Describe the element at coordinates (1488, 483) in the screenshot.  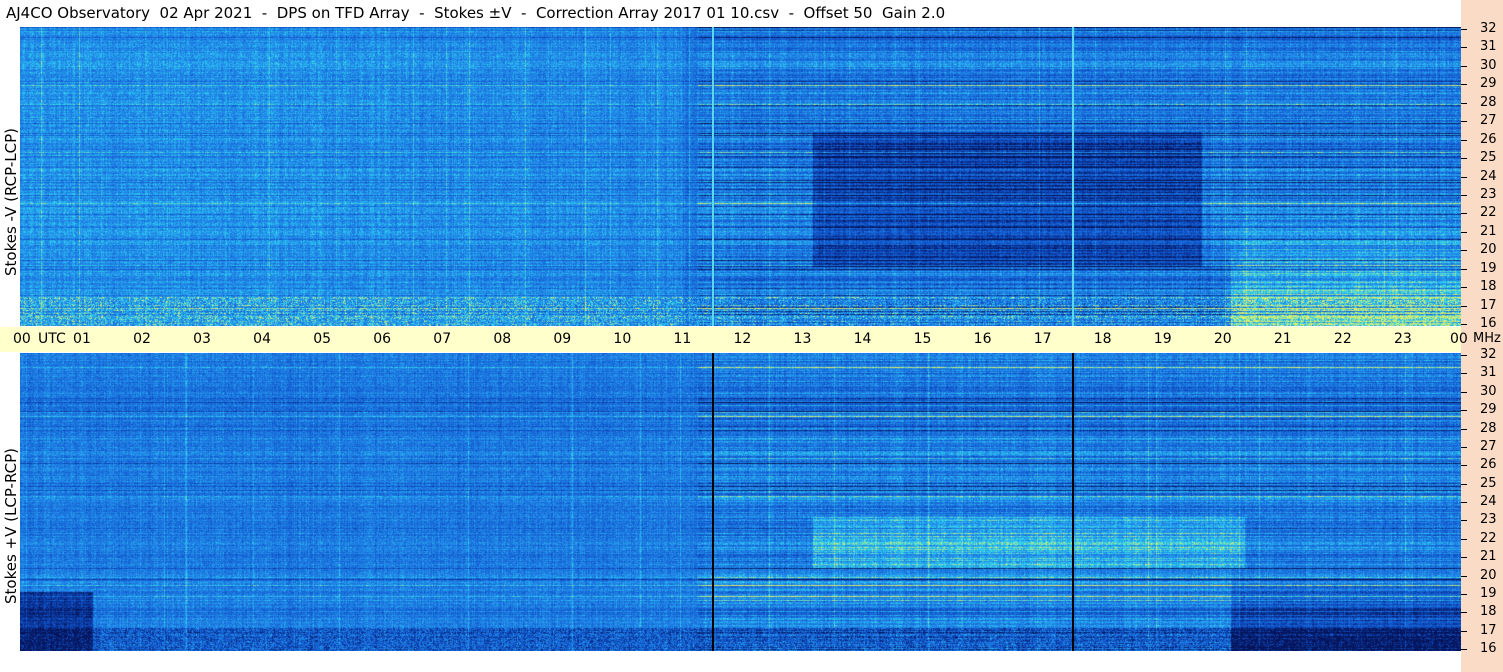
I see `bottom-mhz-tick-25: 25` at that location.